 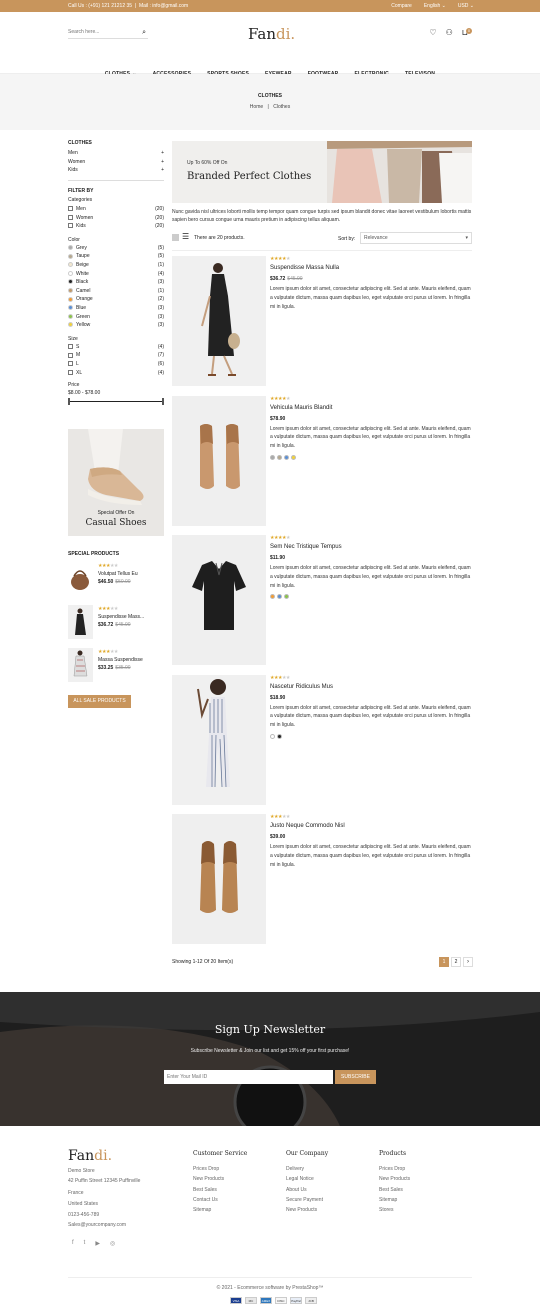 I want to click on page-1-button: 1, so click(x=444, y=962).